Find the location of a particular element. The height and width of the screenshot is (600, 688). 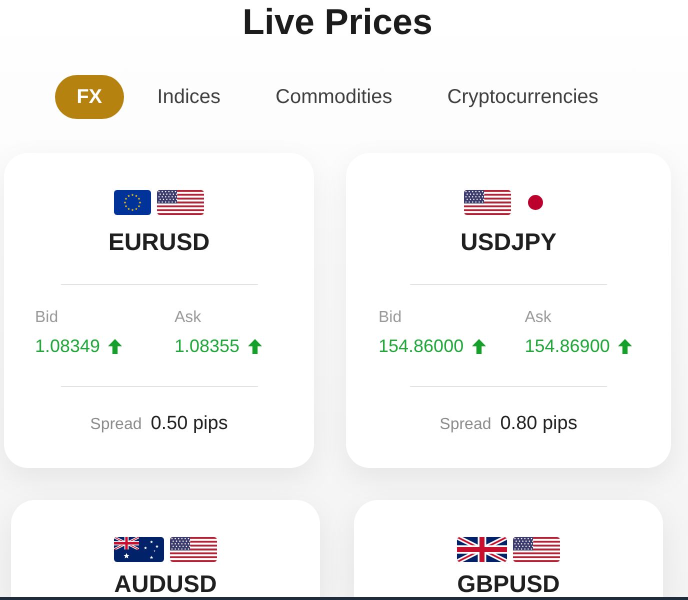

gb-flag-icon is located at coordinates (482, 549).